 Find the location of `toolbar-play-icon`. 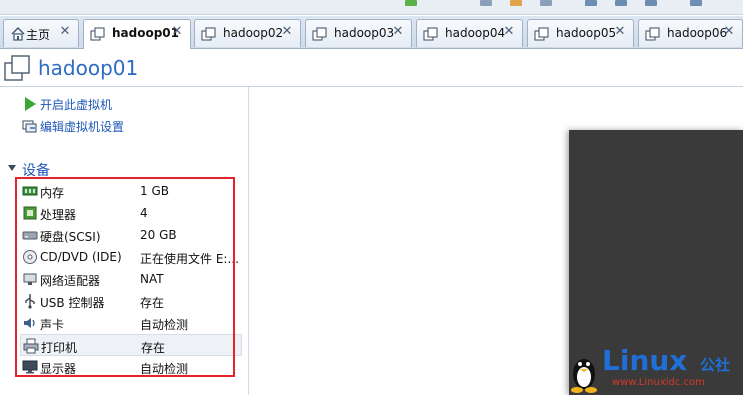

toolbar-play-icon is located at coordinates (411, 3).